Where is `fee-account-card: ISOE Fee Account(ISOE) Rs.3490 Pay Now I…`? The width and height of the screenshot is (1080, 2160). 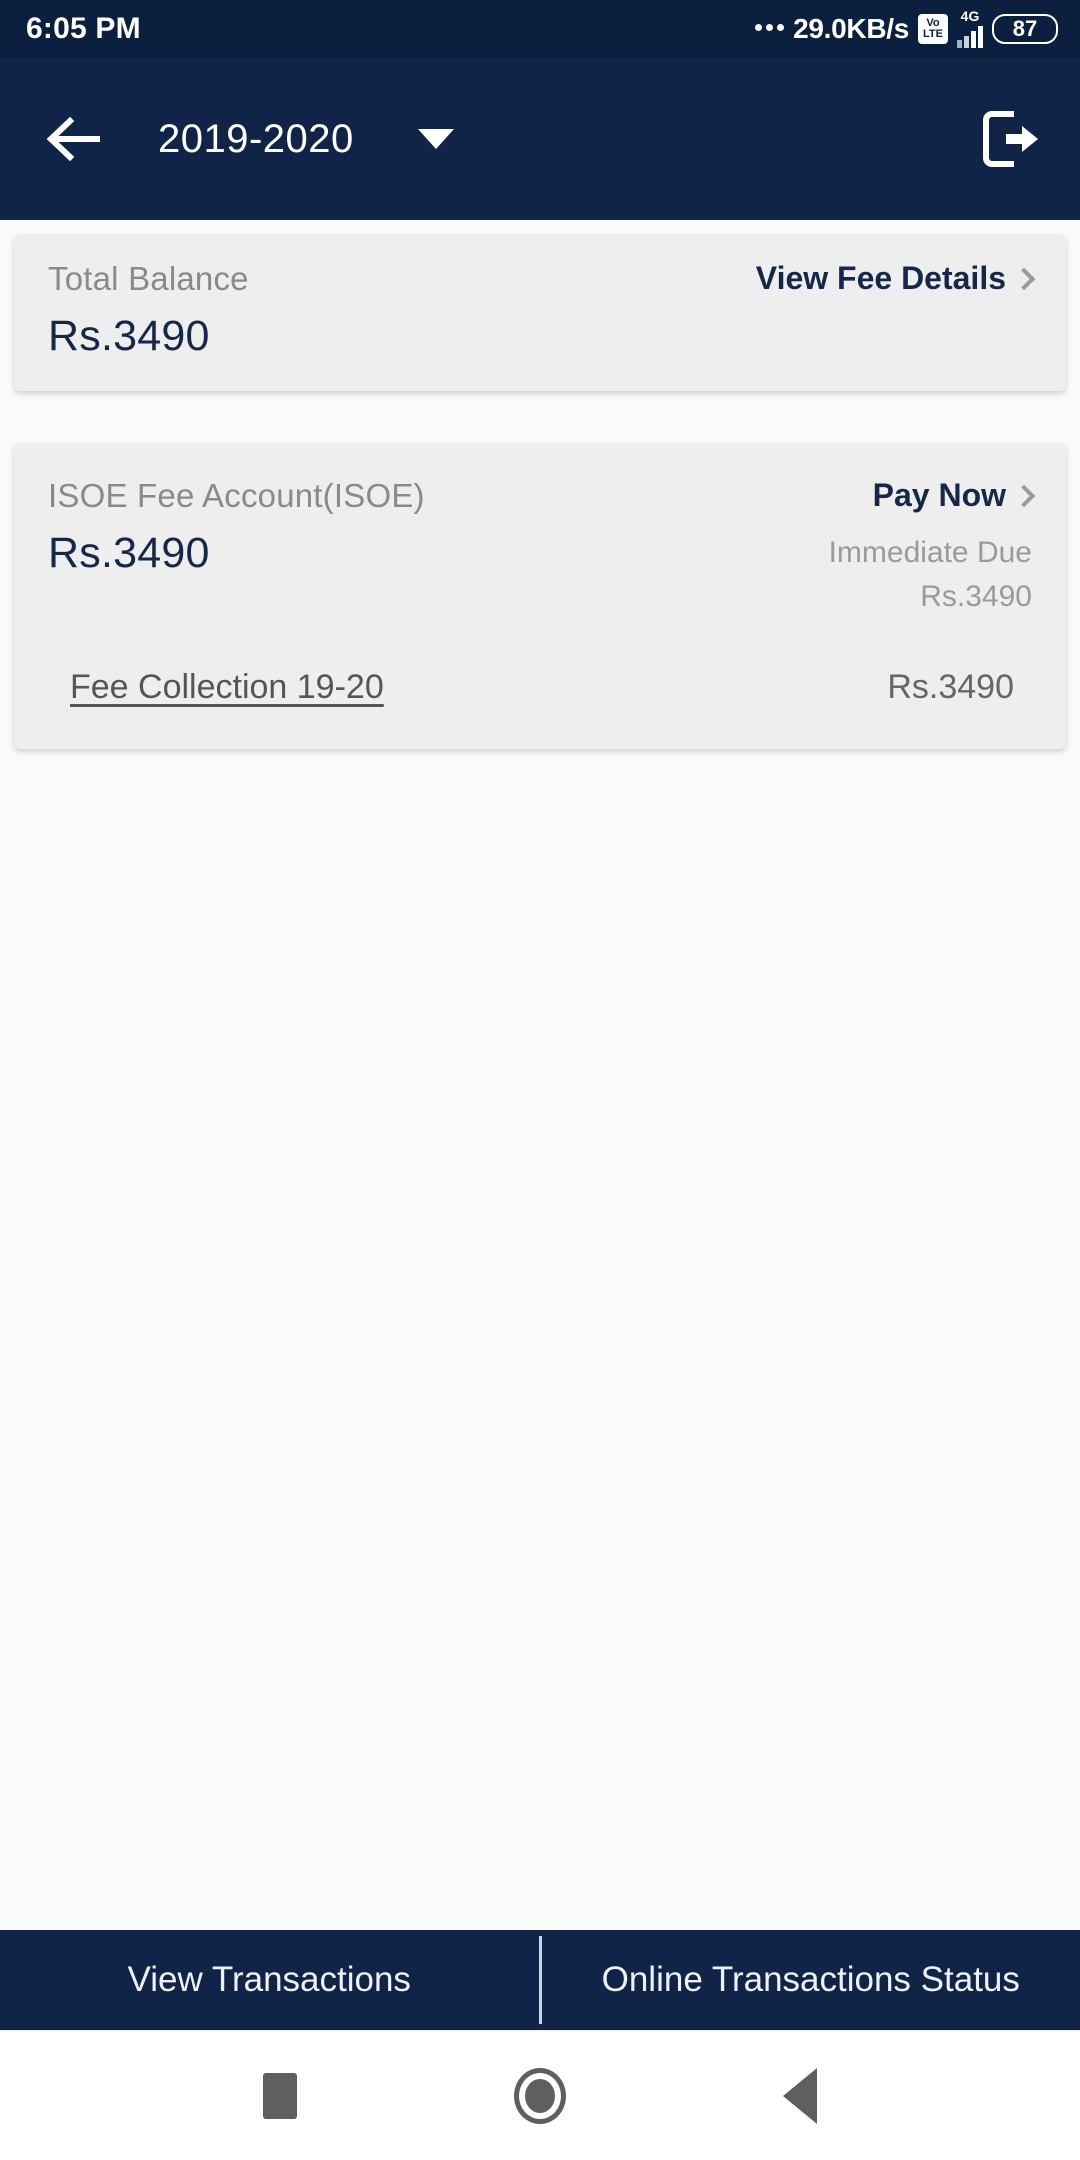 fee-account-card: ISOE Fee Account(ISOE) Rs.3490 Pay Now I… is located at coordinates (540, 596).